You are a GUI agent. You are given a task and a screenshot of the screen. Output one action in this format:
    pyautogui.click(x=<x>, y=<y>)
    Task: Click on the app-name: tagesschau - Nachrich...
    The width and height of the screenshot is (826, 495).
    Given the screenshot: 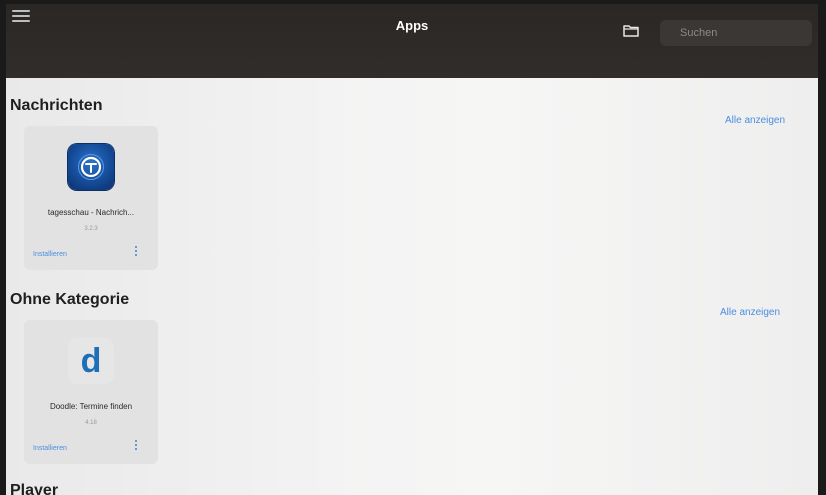 What is the action you would take?
    pyautogui.click(x=91, y=212)
    